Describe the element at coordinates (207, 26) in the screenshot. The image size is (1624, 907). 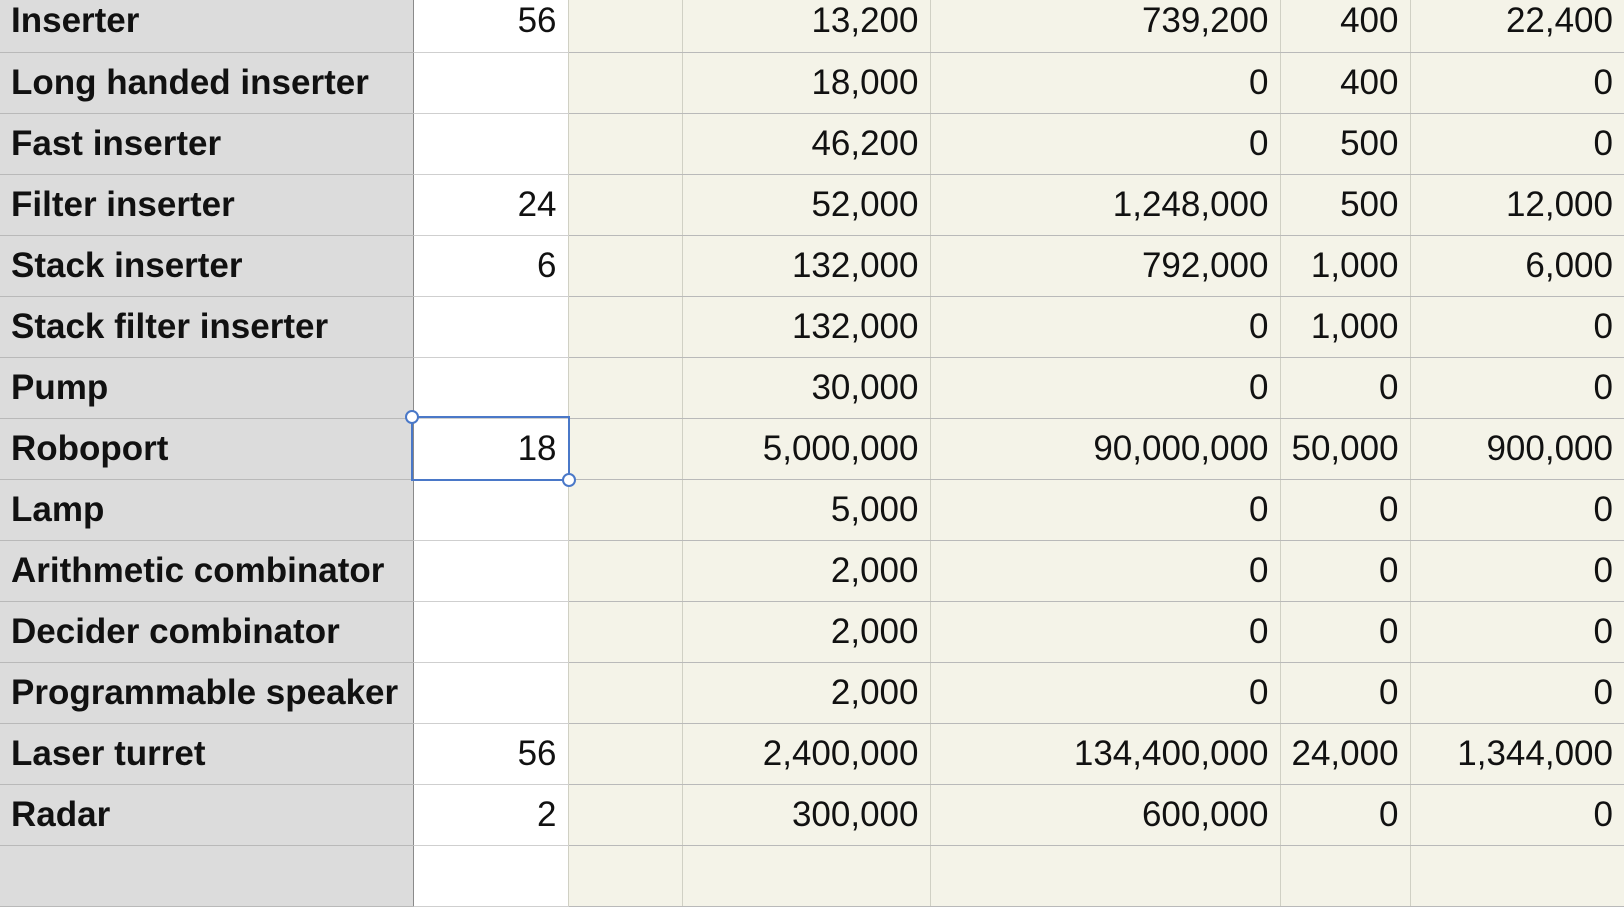
I see `row-label-cell: Inserter` at that location.